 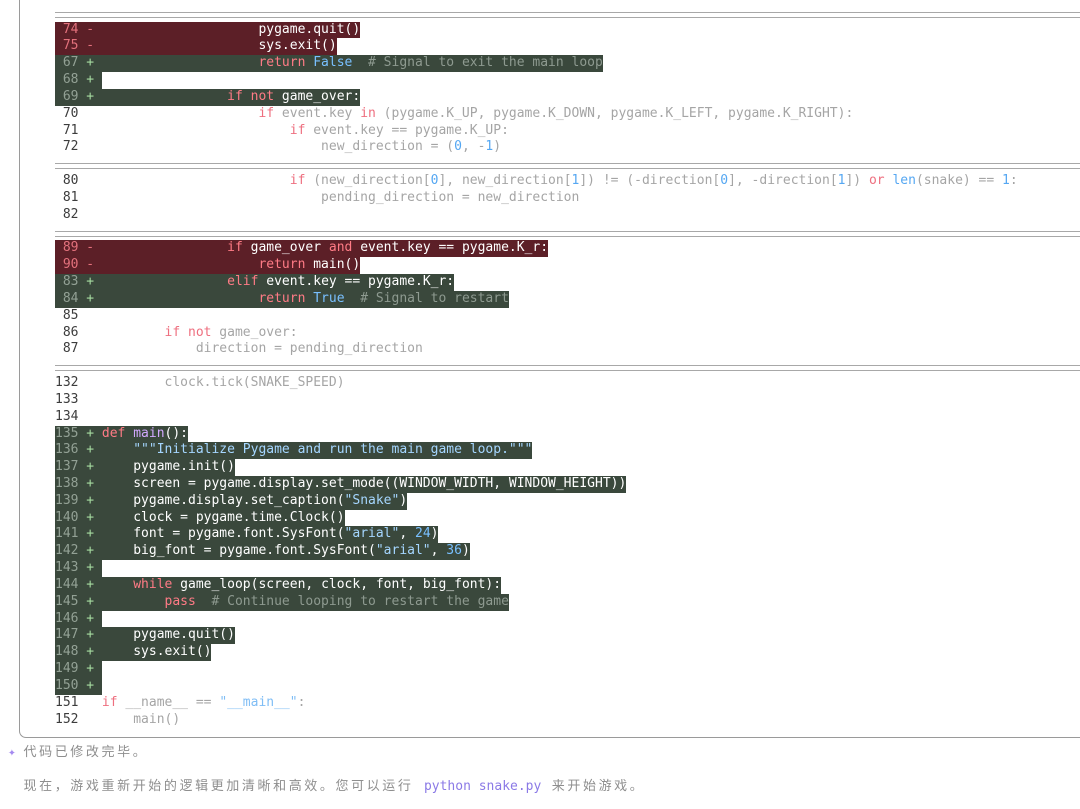 What do you see at coordinates (254, 332) in the screenshot?
I see `code-text: game_over:` at bounding box center [254, 332].